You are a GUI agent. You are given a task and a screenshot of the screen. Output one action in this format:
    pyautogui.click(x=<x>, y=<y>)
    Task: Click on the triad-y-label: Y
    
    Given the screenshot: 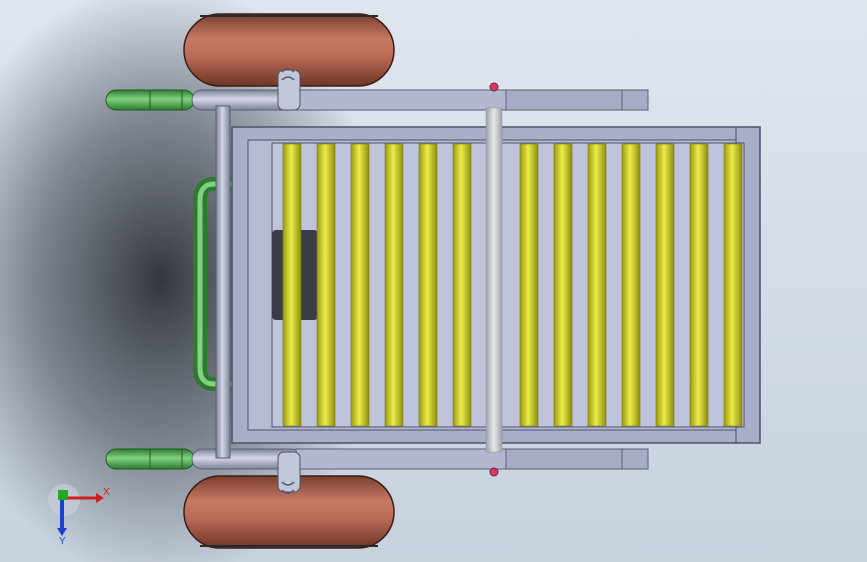 What is the action you would take?
    pyautogui.click(x=62, y=541)
    